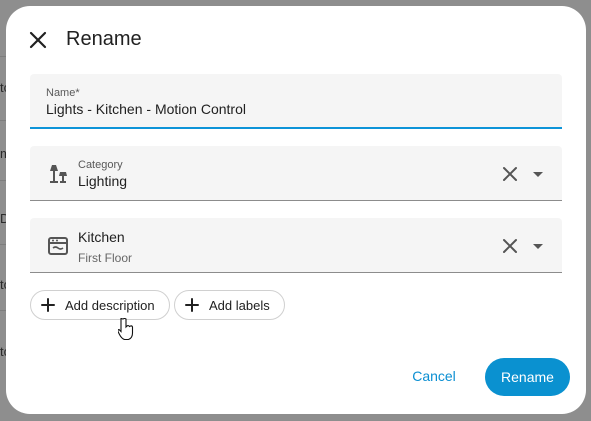 The image size is (591, 421). I want to click on rename-button: Rename, so click(527, 377).